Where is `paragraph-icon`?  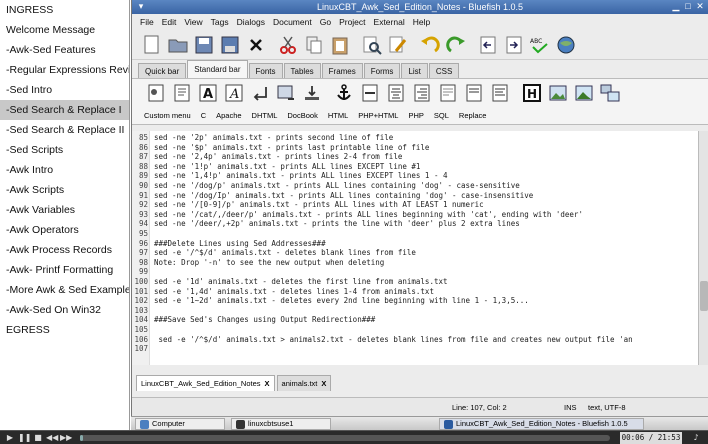
paragraph-icon is located at coordinates (260, 93).